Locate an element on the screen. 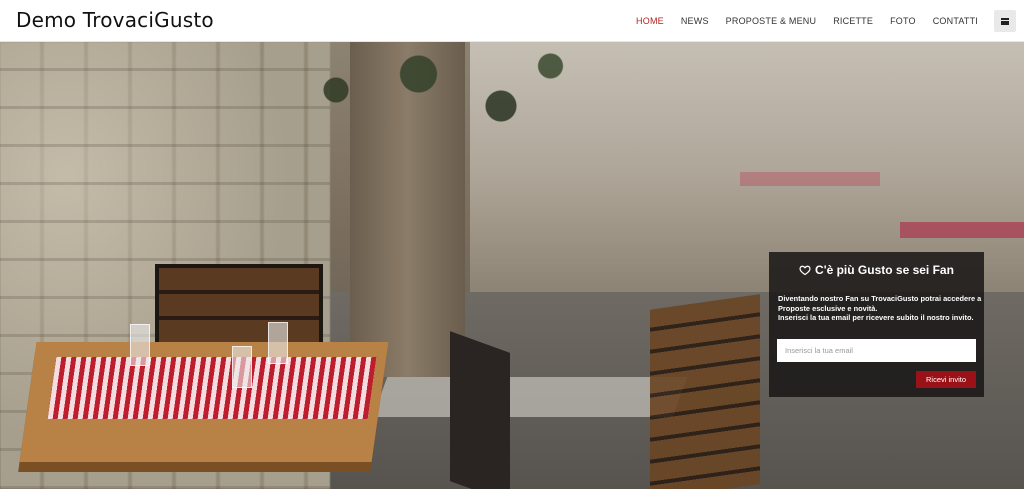 This screenshot has height=489, width=1024. email-field is located at coordinates (876, 350).